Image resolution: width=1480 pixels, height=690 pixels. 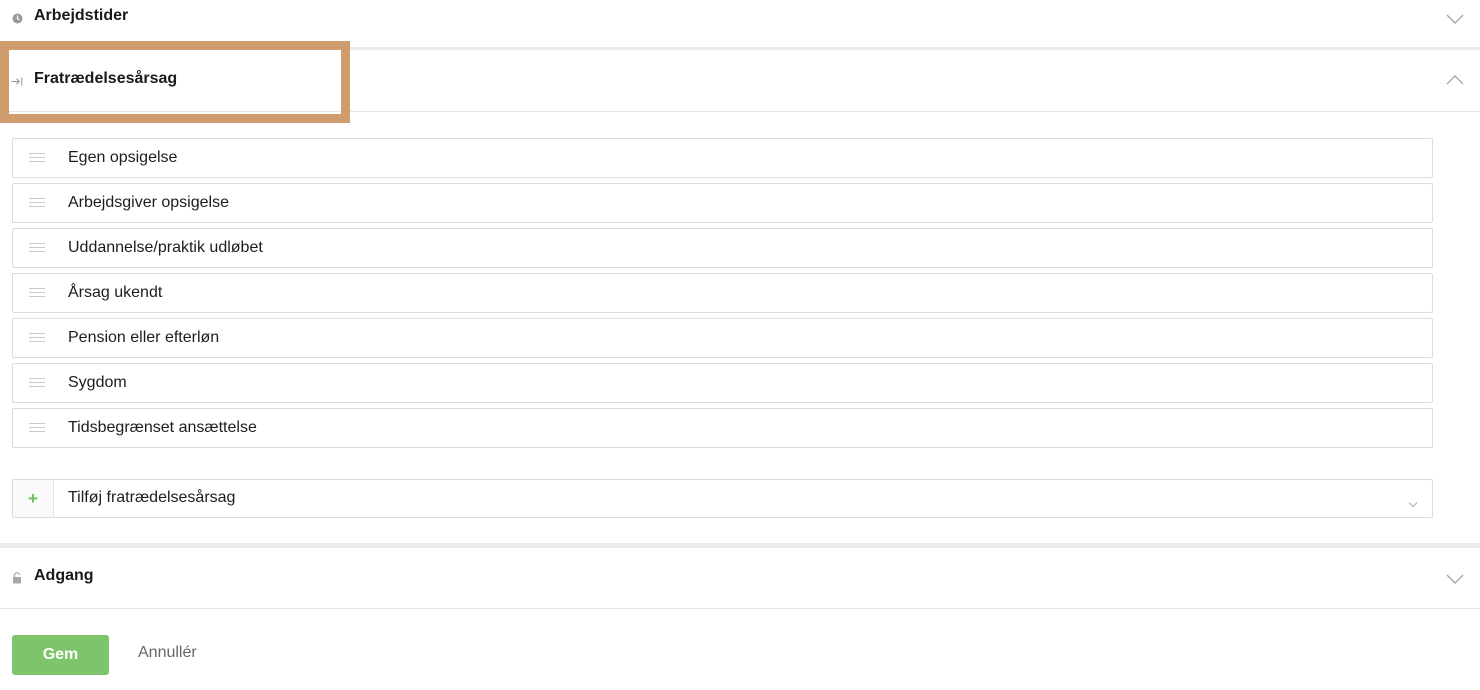 What do you see at coordinates (152, 497) in the screenshot?
I see `add-reason-label: Tilføj fratrædelsesårsag` at bounding box center [152, 497].